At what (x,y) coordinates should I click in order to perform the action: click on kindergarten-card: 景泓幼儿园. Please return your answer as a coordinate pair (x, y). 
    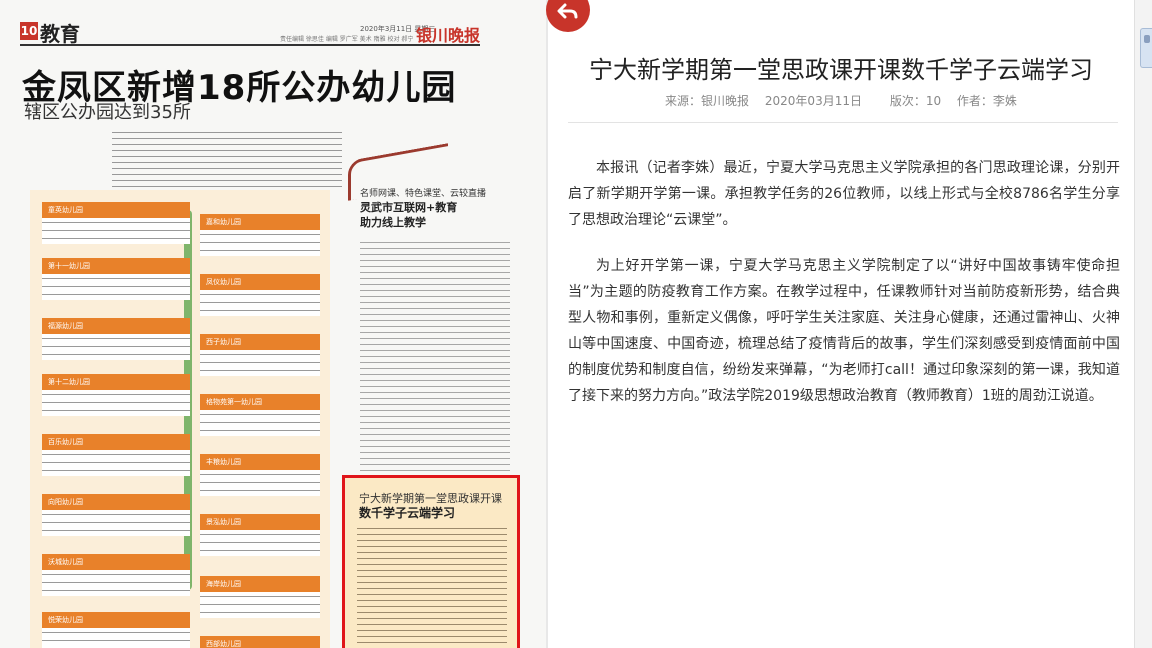
    Looking at the image, I should click on (260, 535).